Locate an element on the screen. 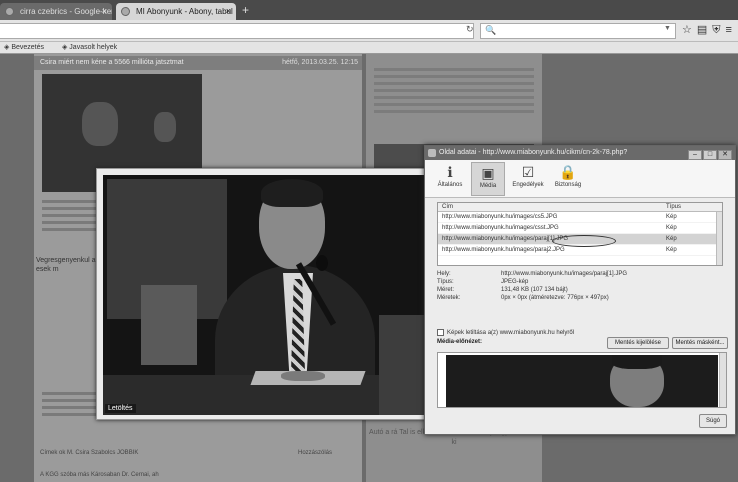 Image resolution: width=738 pixels, height=482 pixels. window-controls: – □ ✕ is located at coordinates (709, 154).